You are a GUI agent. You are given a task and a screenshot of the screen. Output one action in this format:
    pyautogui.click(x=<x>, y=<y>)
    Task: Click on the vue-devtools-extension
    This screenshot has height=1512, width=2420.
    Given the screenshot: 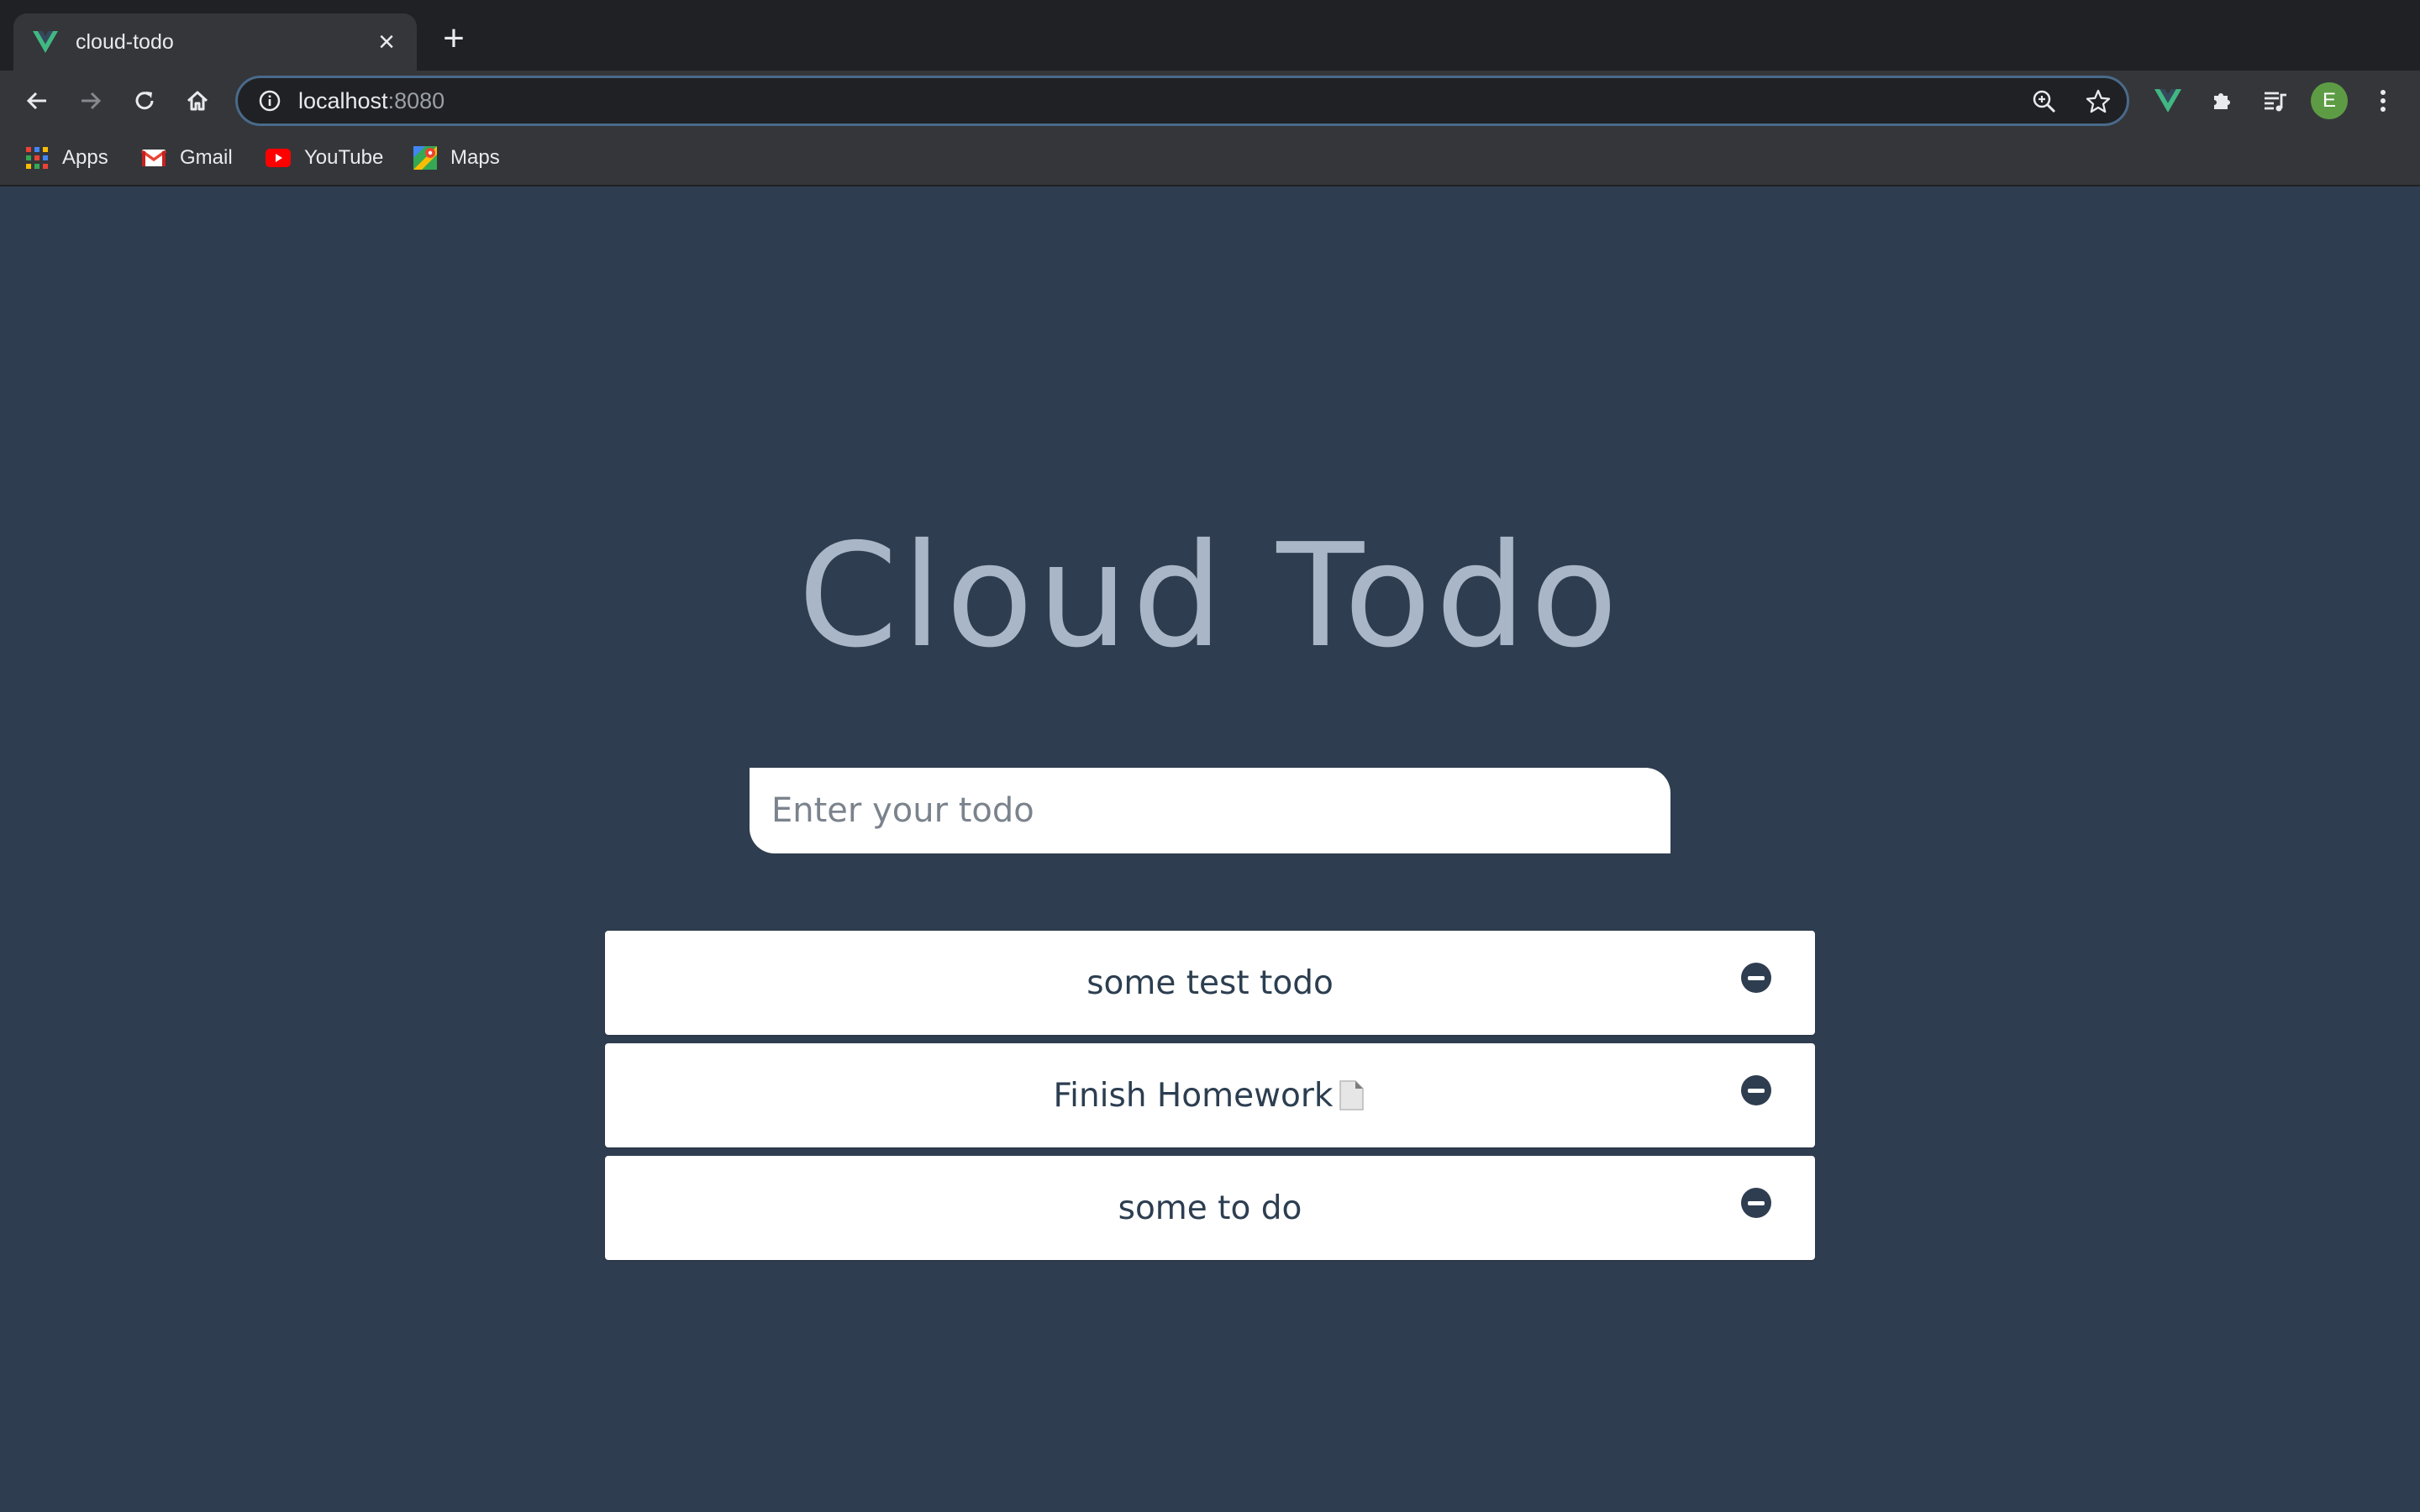 What is the action you would take?
    pyautogui.click(x=2168, y=101)
    